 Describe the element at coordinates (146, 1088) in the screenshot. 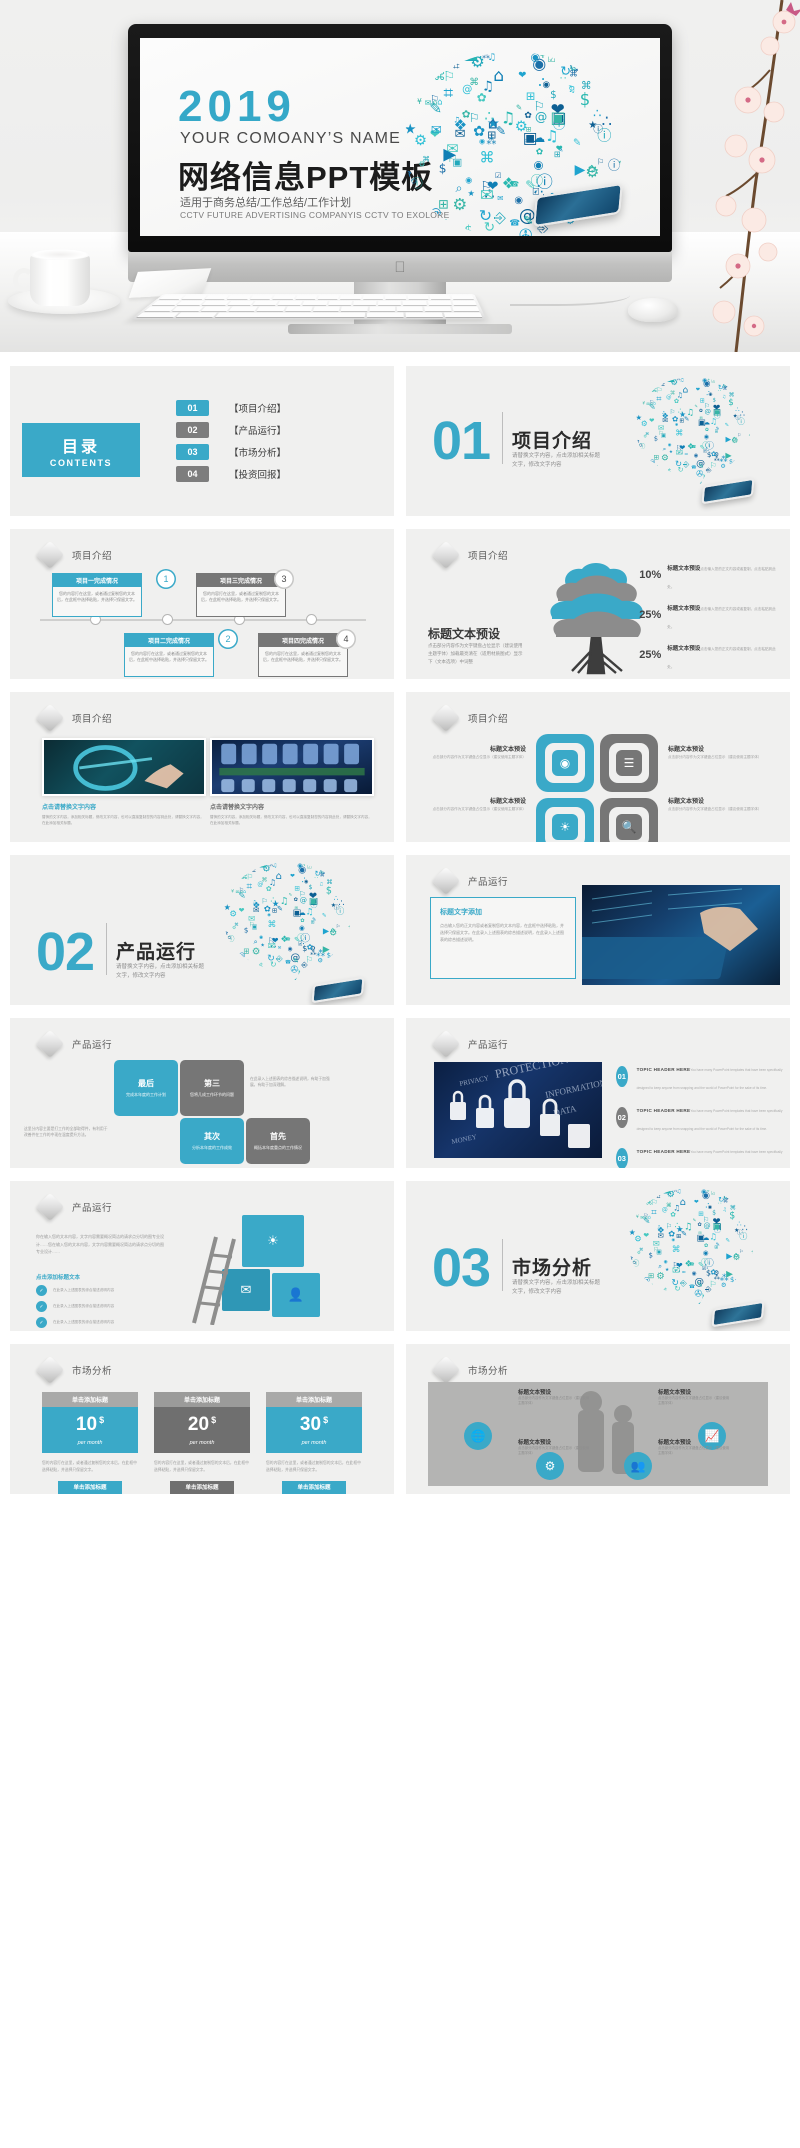

I see `puzzle-piece-last: 最后 完成本年度的工作计划` at that location.